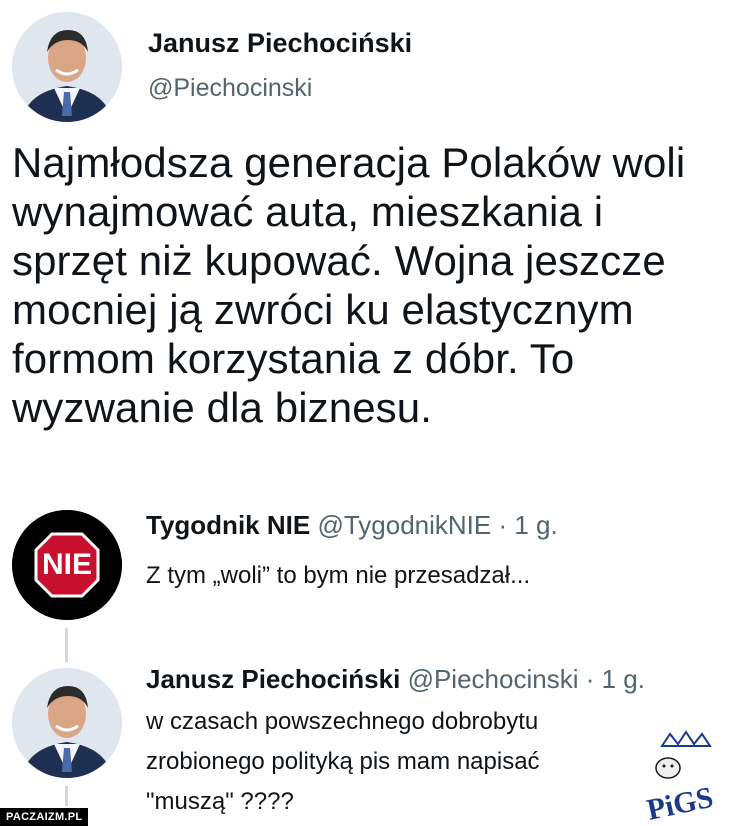 This screenshot has height=826, width=735. Describe the element at coordinates (44, 817) in the screenshot. I see `watermark-label: PACZAIZM.PL` at that location.